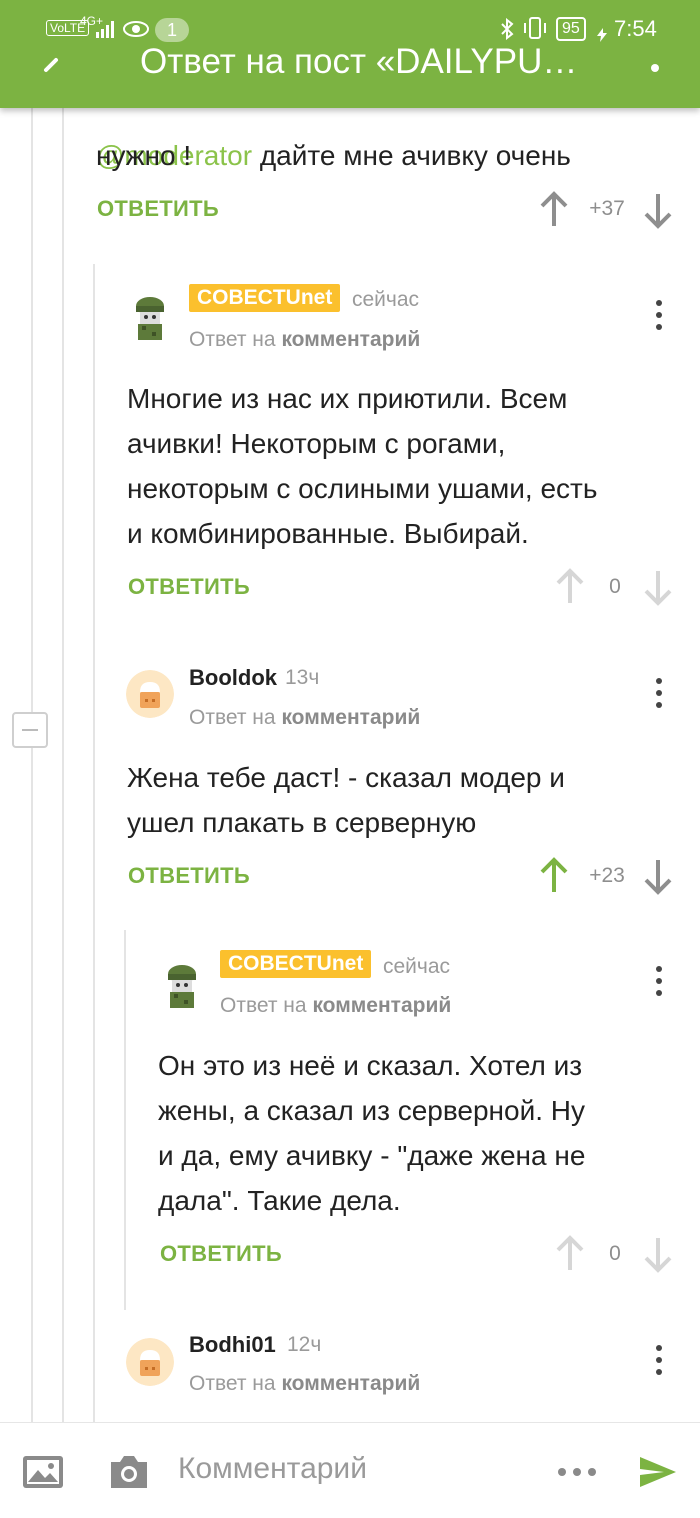 Image resolution: width=700 pixels, height=1518 pixels. What do you see at coordinates (655, 60) in the screenshot?
I see `more-menu-button` at bounding box center [655, 60].